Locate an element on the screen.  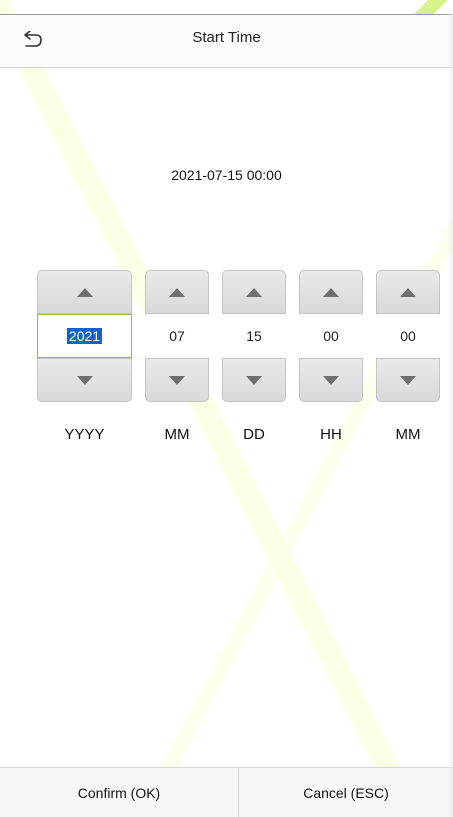
minute-label: MM is located at coordinates (408, 434).